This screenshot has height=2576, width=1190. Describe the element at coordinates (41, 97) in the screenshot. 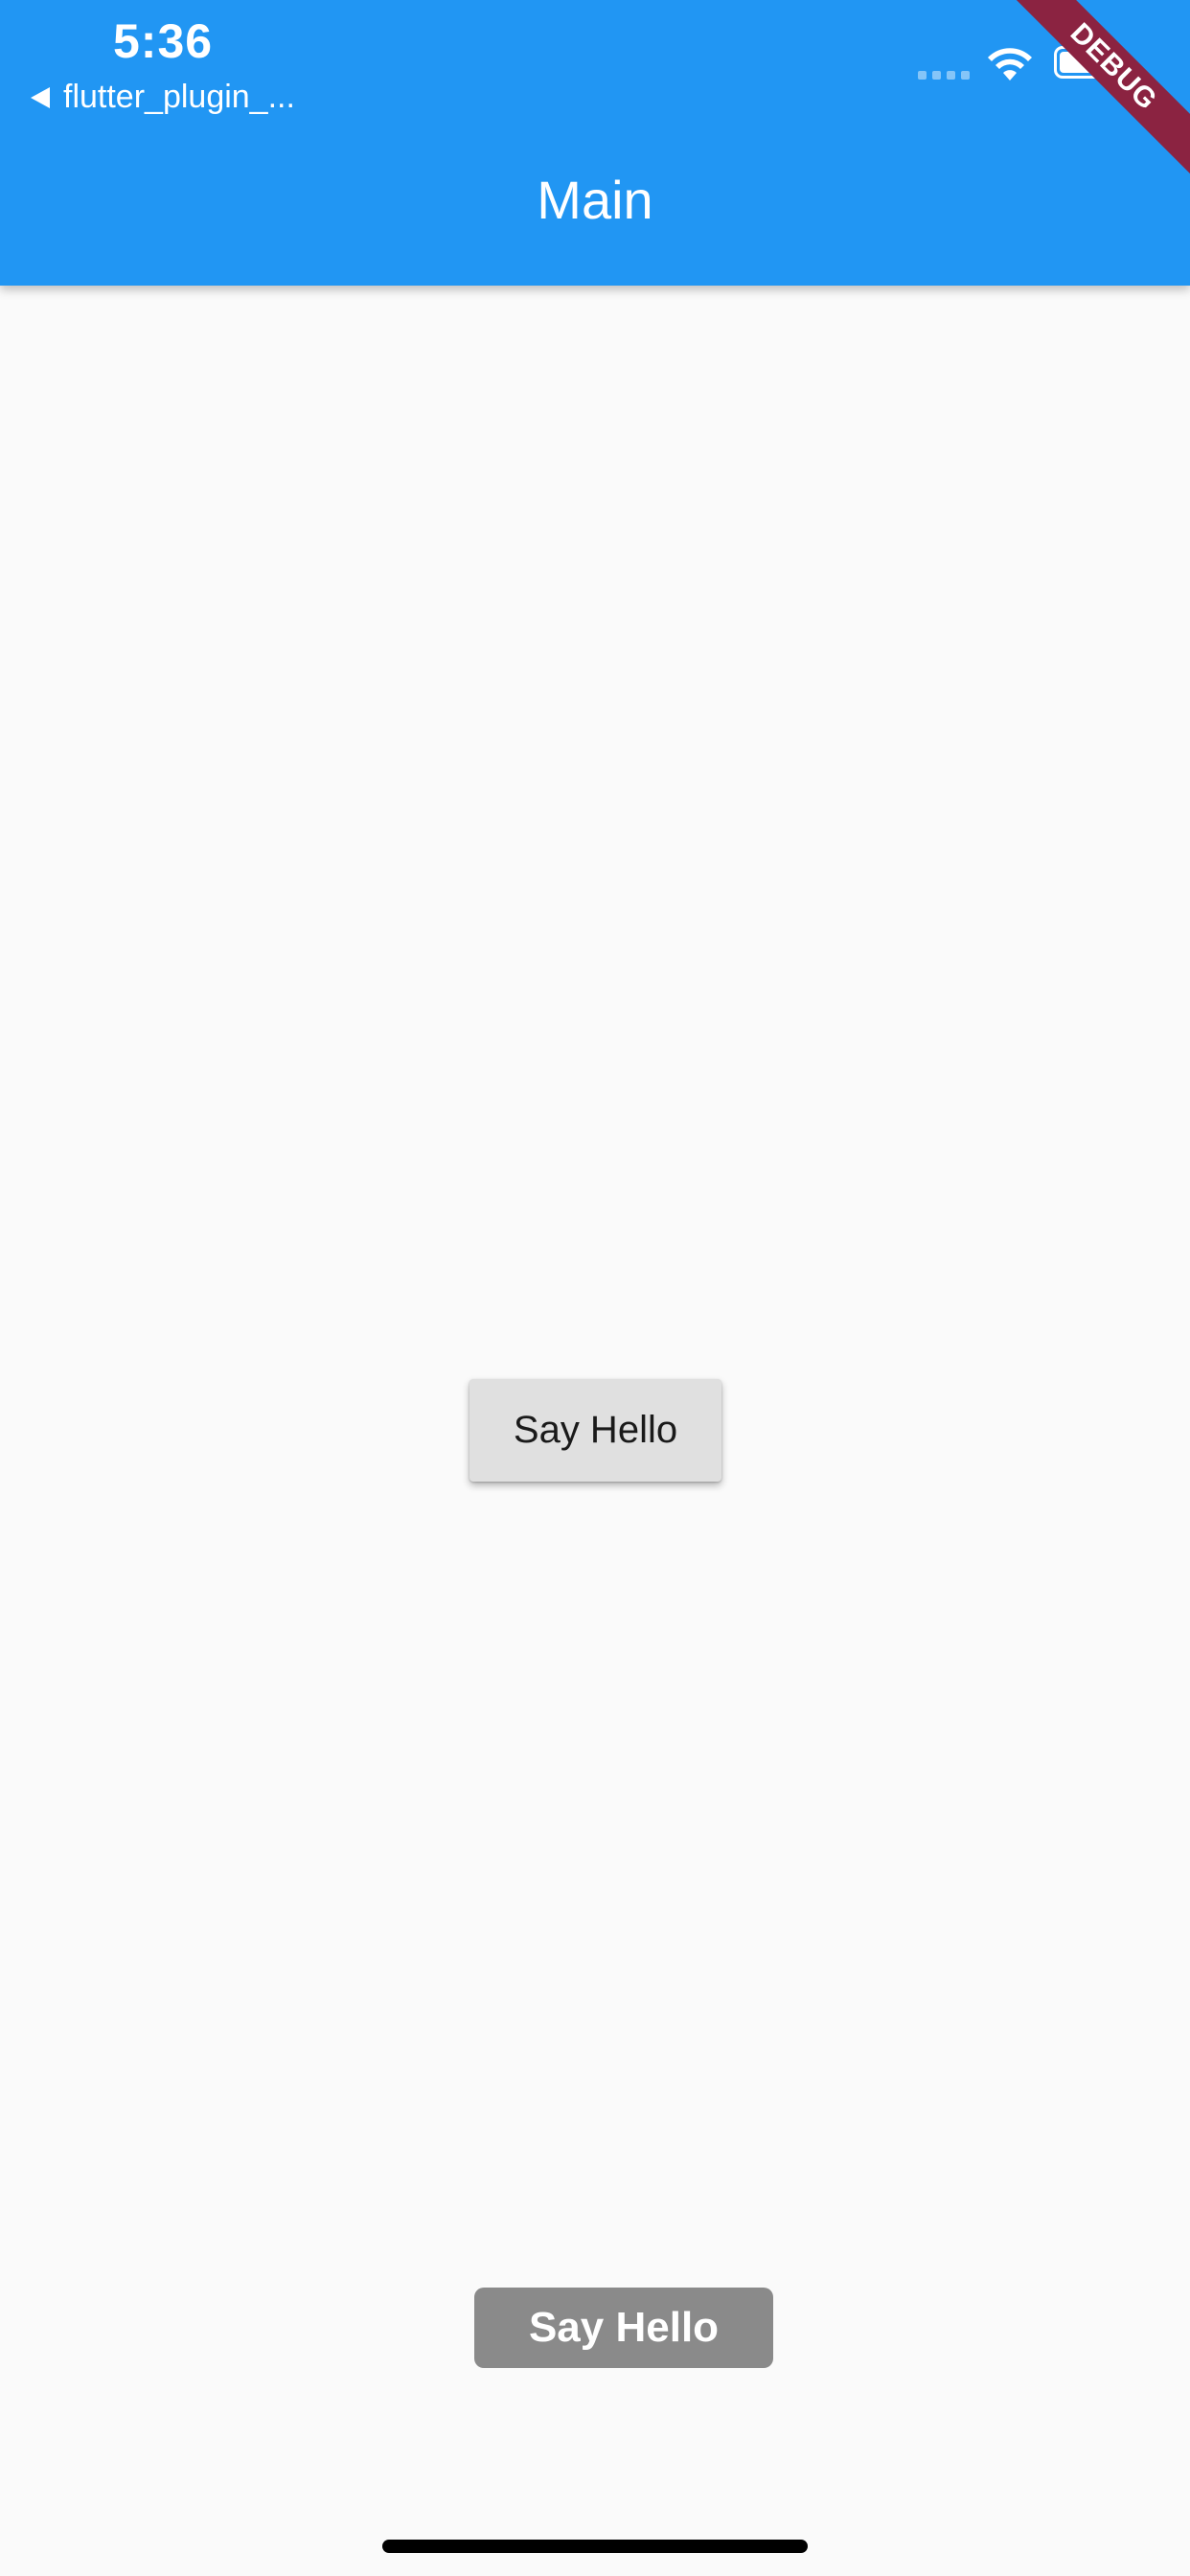

I see `back-arrow-icon` at that location.